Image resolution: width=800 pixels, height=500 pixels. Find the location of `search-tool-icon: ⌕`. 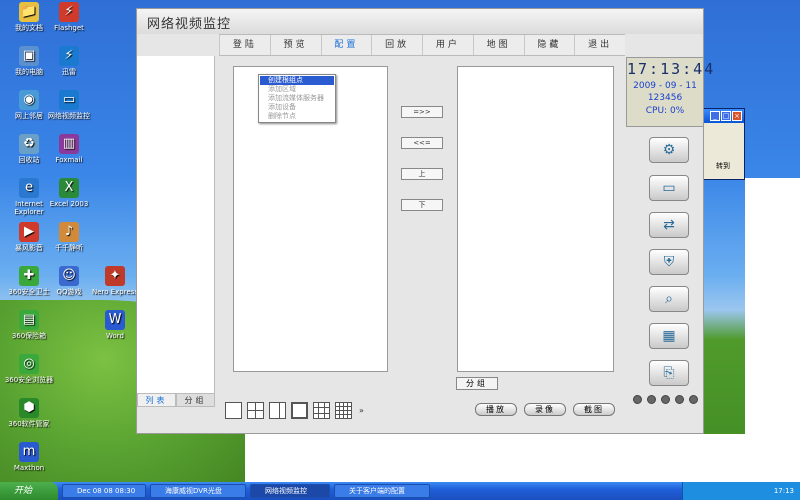

search-tool-icon: ⌕ is located at coordinates (669, 299).